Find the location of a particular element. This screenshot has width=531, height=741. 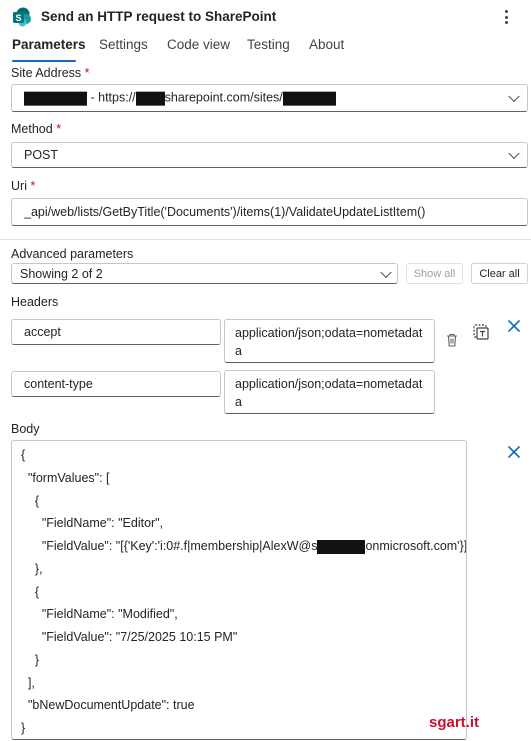

code-line: }, is located at coordinates (32, 569).